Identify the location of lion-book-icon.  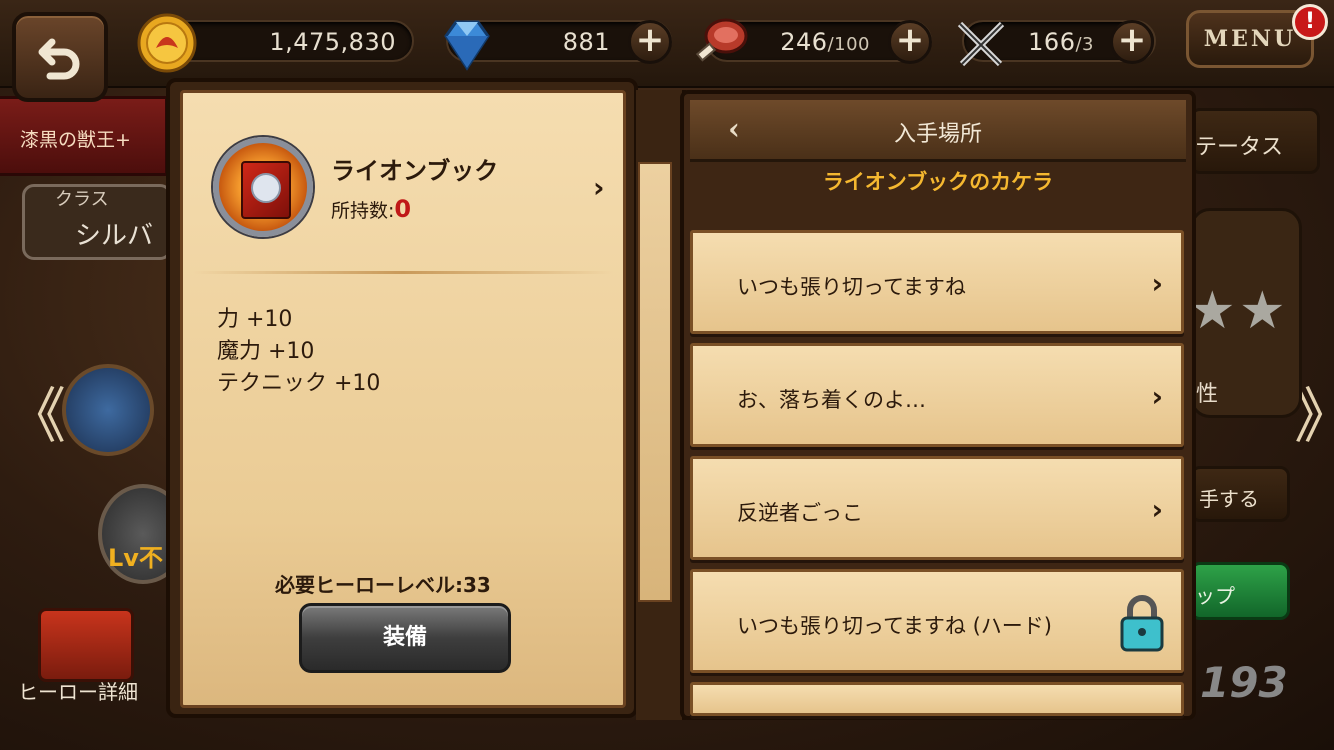
(263, 187).